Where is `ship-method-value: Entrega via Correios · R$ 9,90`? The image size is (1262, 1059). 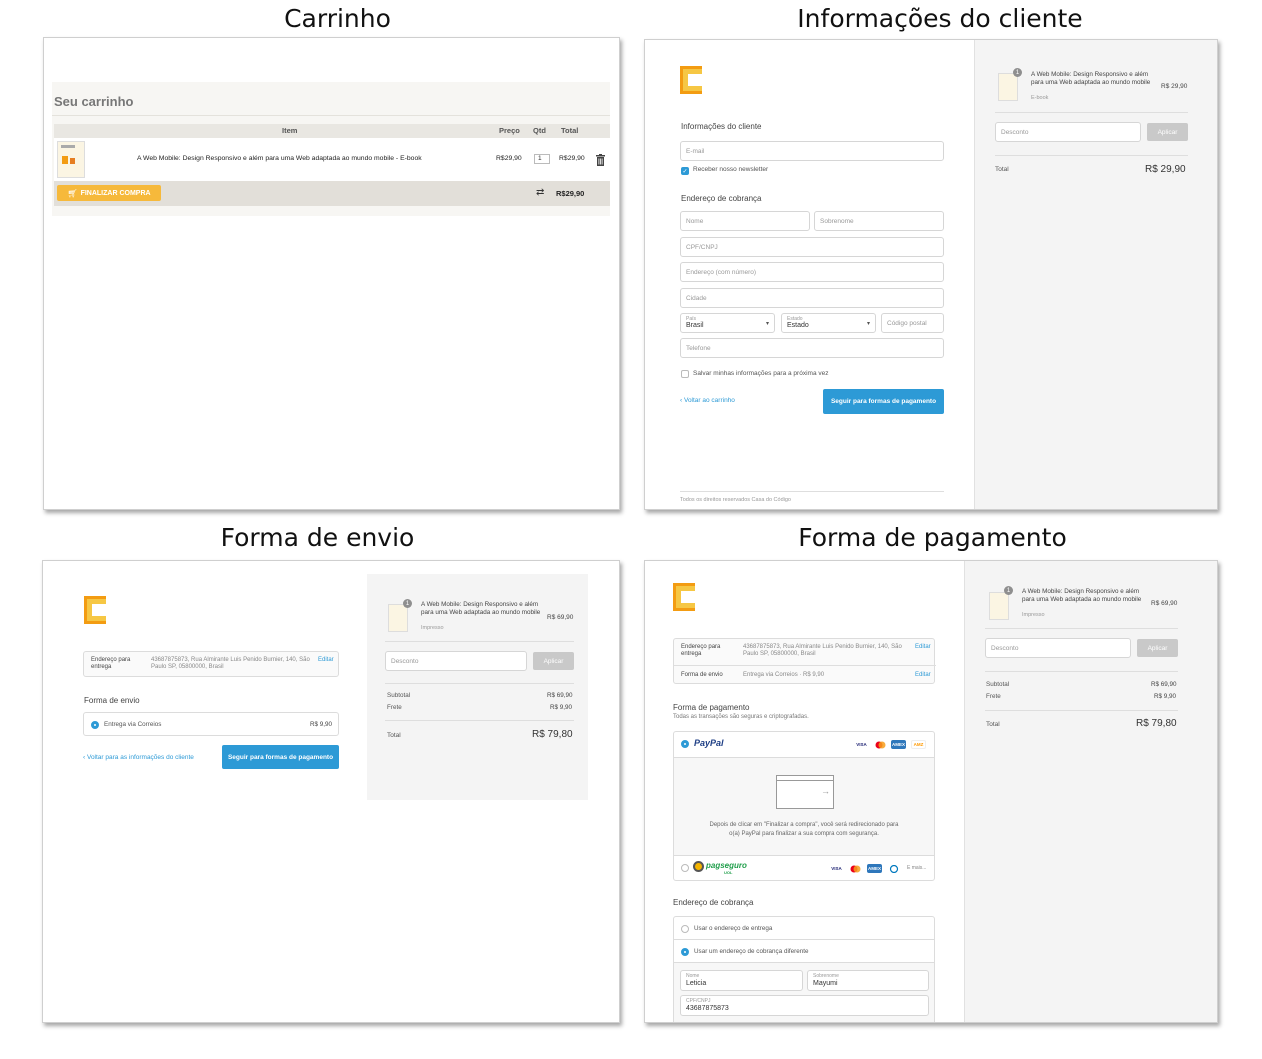 ship-method-value: Entrega via Correios · R$ 9,90 is located at coordinates (784, 675).